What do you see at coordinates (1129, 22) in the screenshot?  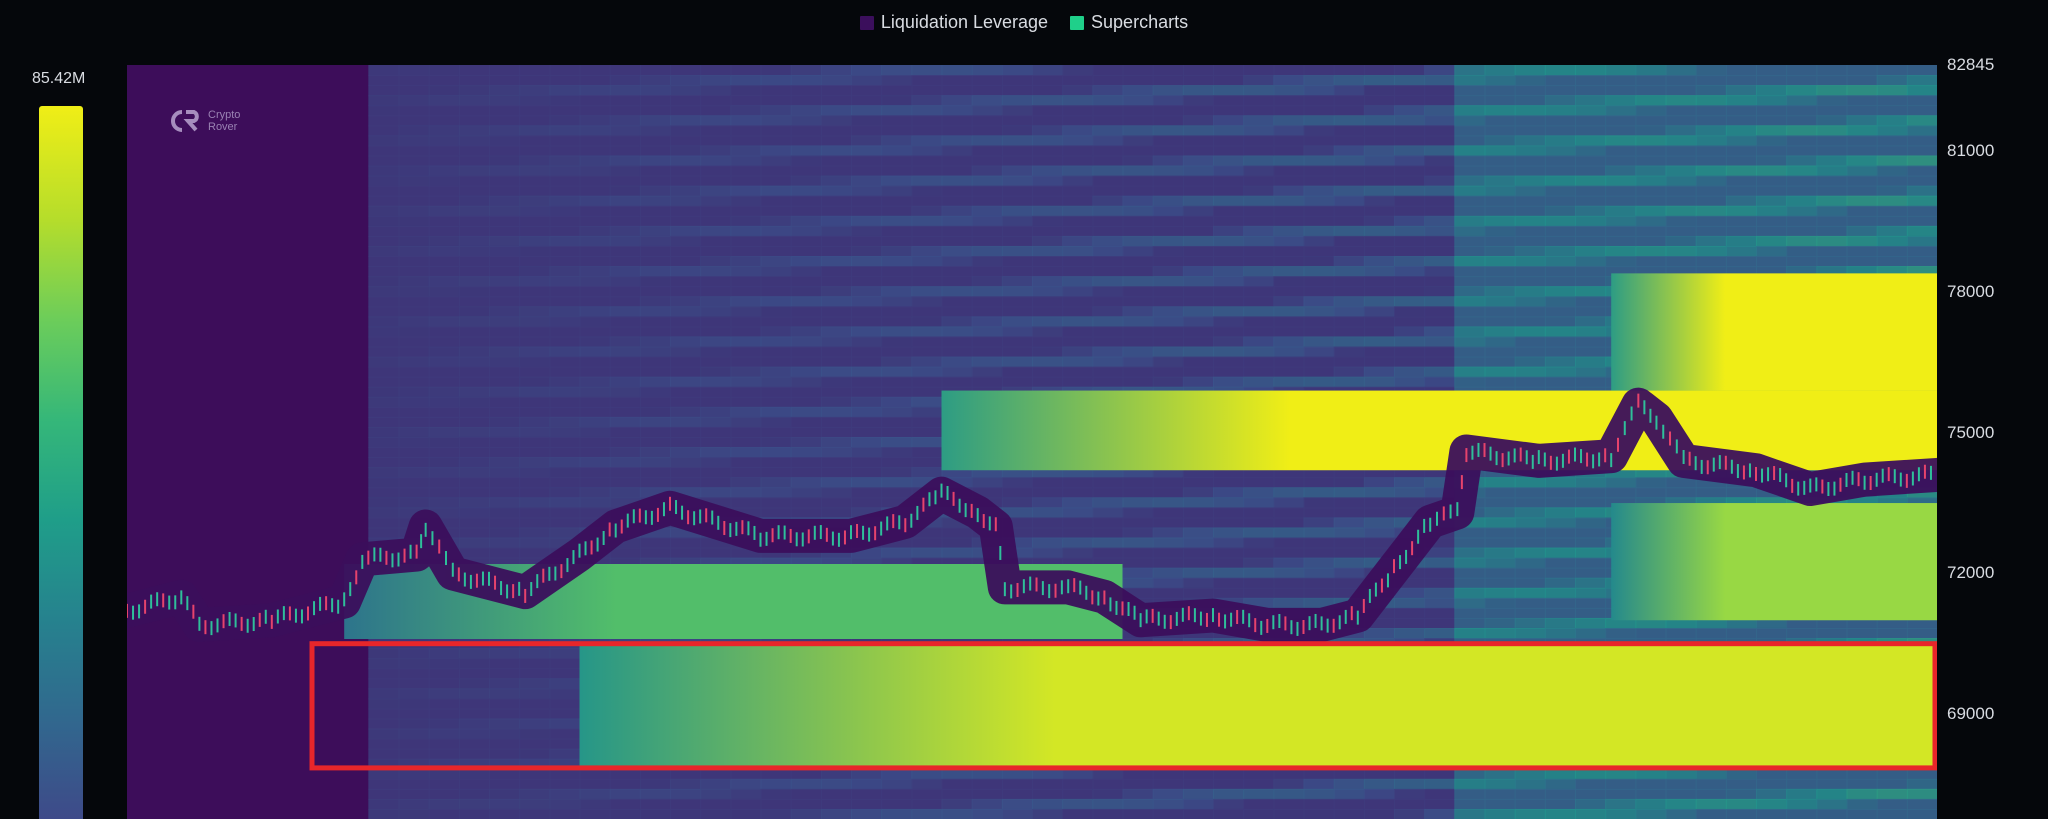 I see `legend-item-supercharts: Supercharts` at bounding box center [1129, 22].